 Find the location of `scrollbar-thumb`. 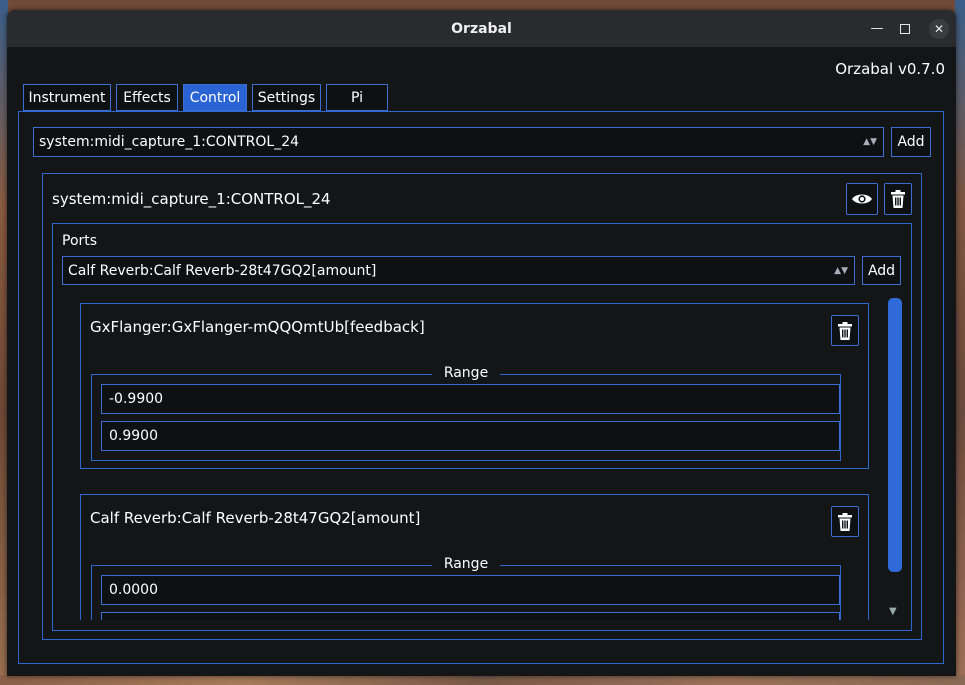

scrollbar-thumb is located at coordinates (895, 435).